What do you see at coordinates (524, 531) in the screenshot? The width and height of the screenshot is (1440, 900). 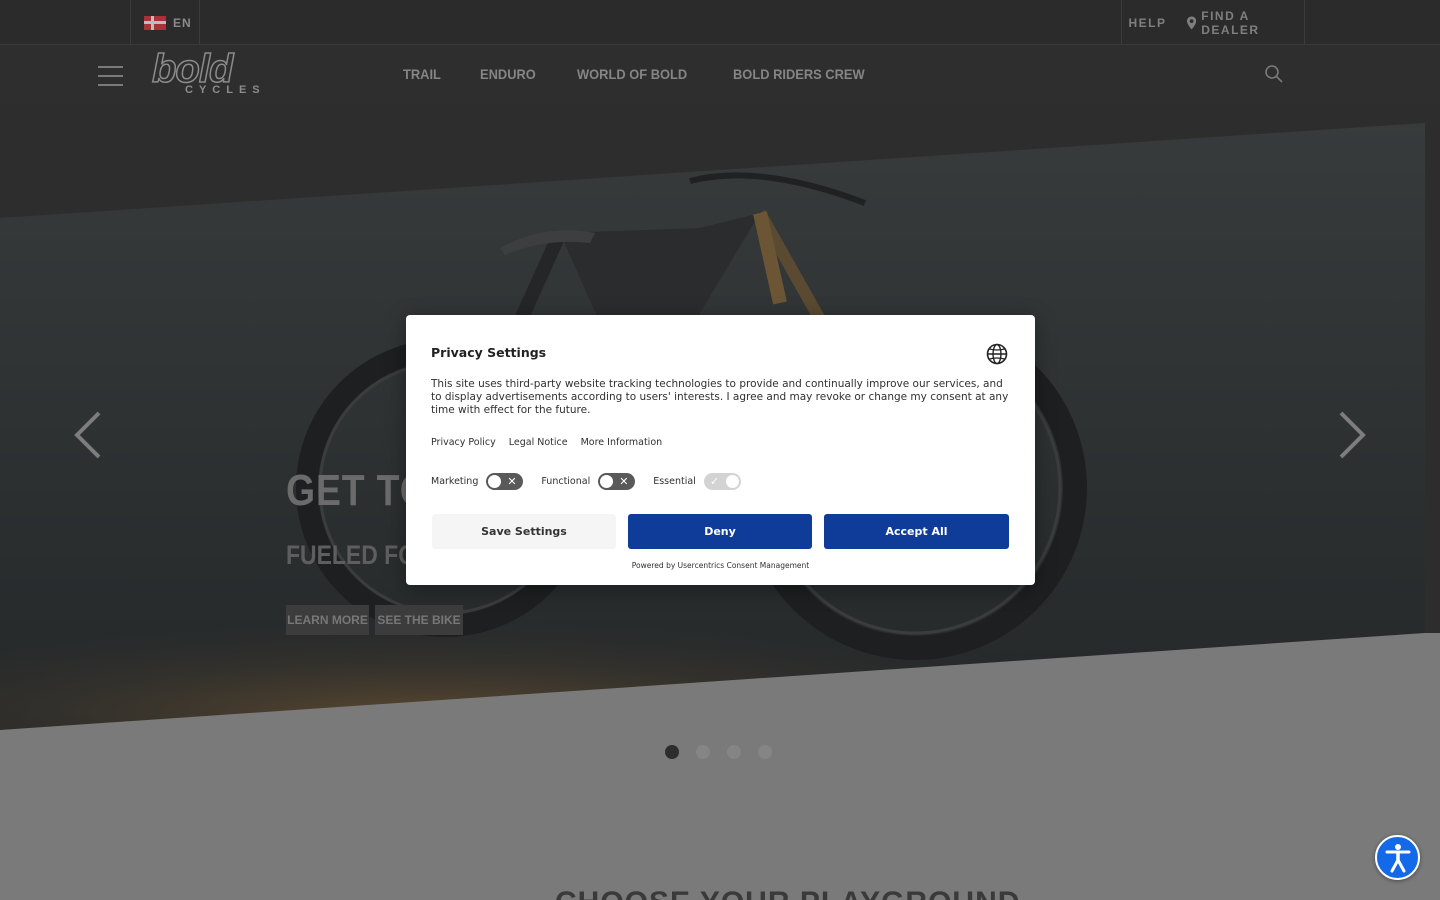 I see `save-settings-button: Save Settings` at bounding box center [524, 531].